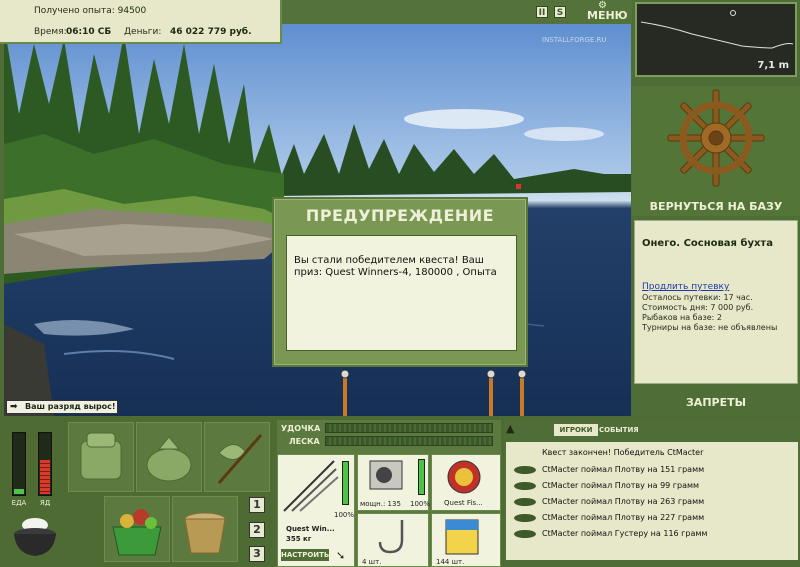 Image resolution: width=800 pixels, height=567 pixels. What do you see at coordinates (380, 504) in the screenshot?
I see `reel-caption: мощн.: 135` at bounding box center [380, 504].